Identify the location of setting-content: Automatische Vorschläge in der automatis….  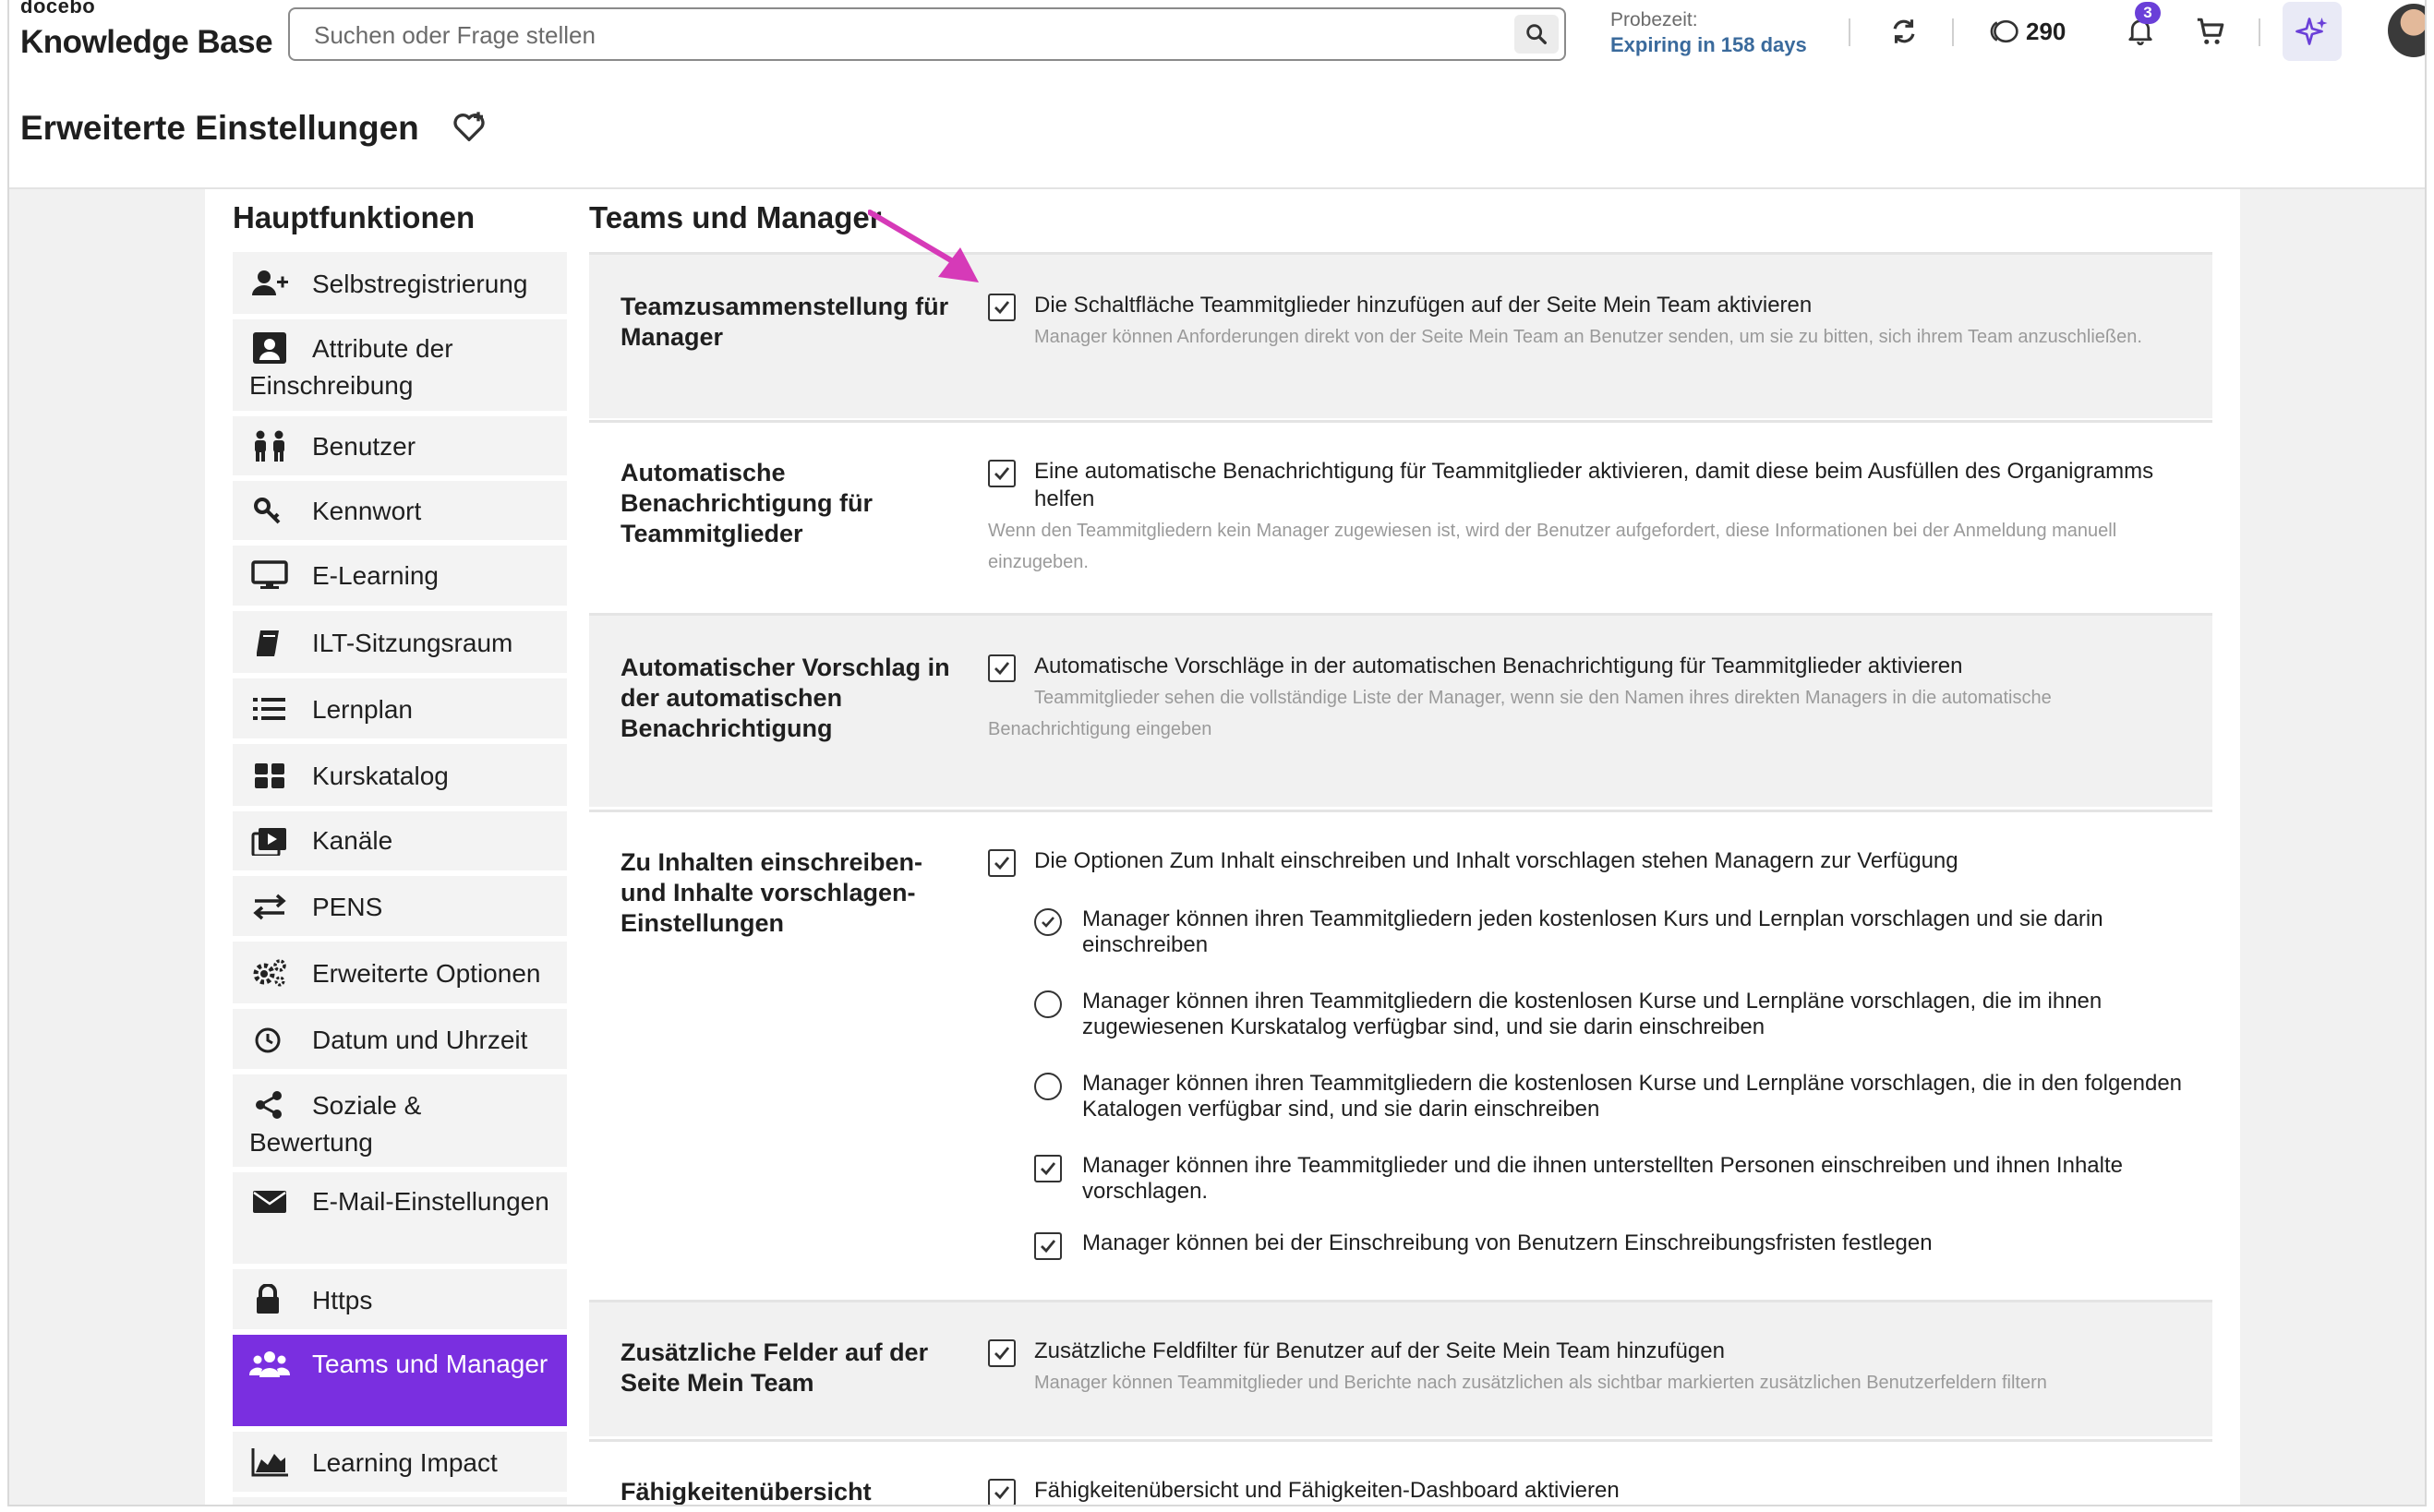
(1588, 699).